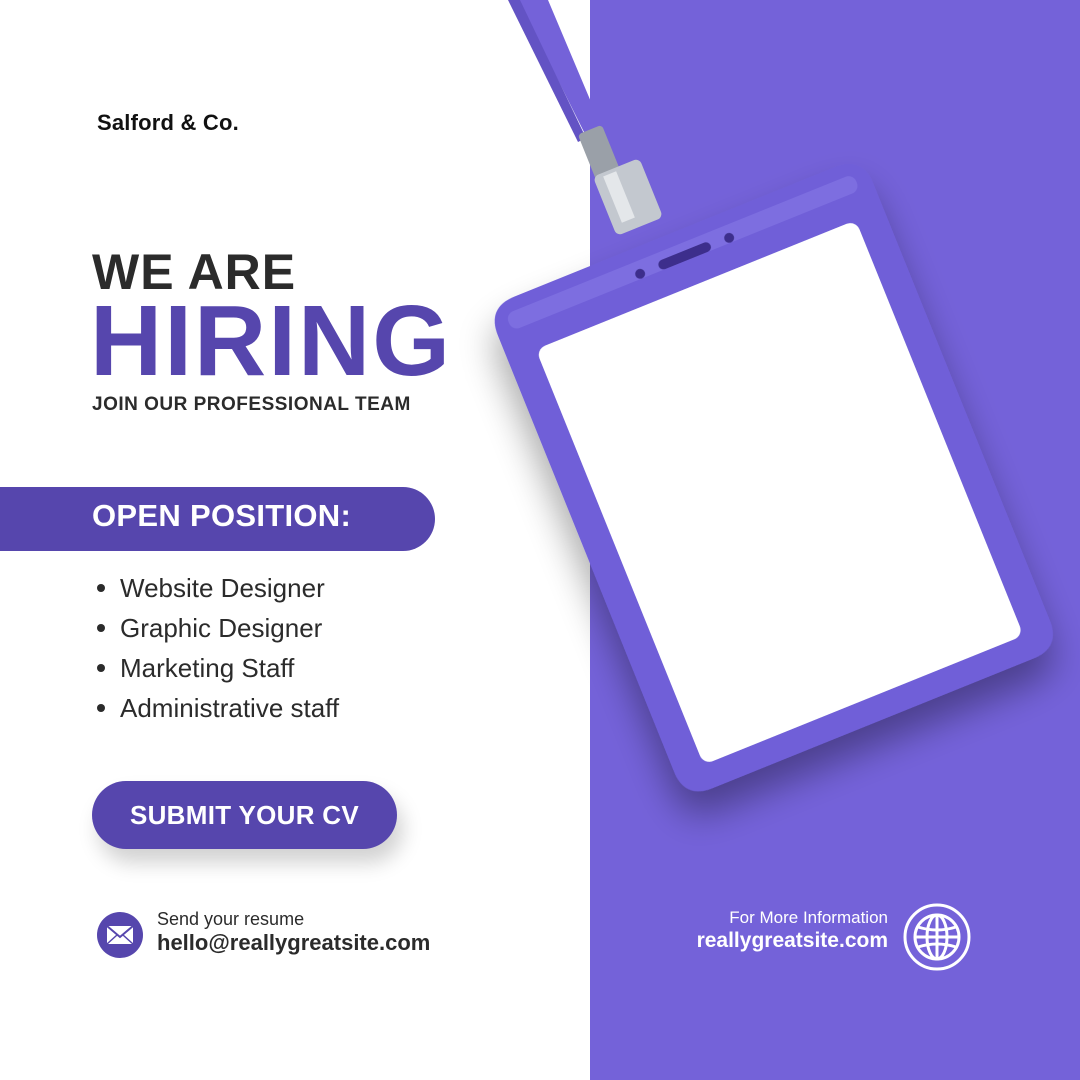 Image resolution: width=1080 pixels, height=1080 pixels. I want to click on list-item: Website Designer, so click(215, 588).